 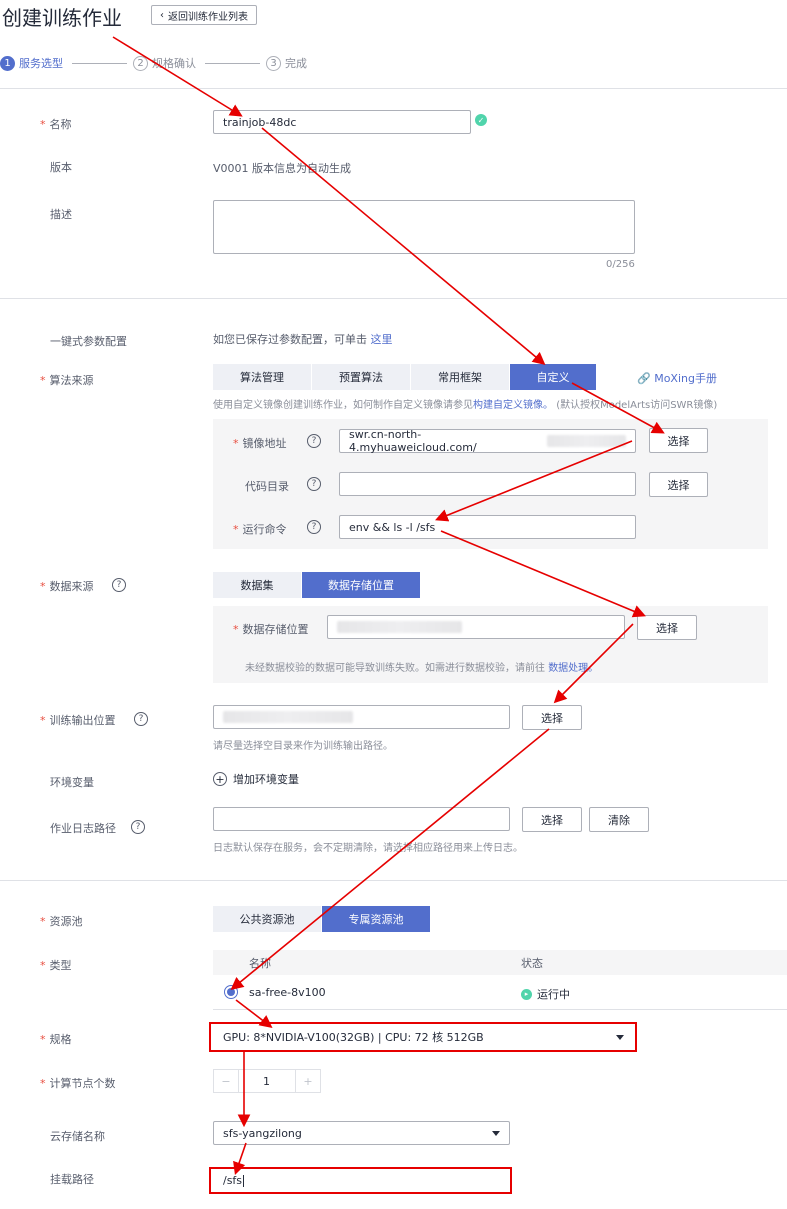 What do you see at coordinates (376, 919) in the screenshot?
I see `tab-dedicated-pool: 专属资源池` at bounding box center [376, 919].